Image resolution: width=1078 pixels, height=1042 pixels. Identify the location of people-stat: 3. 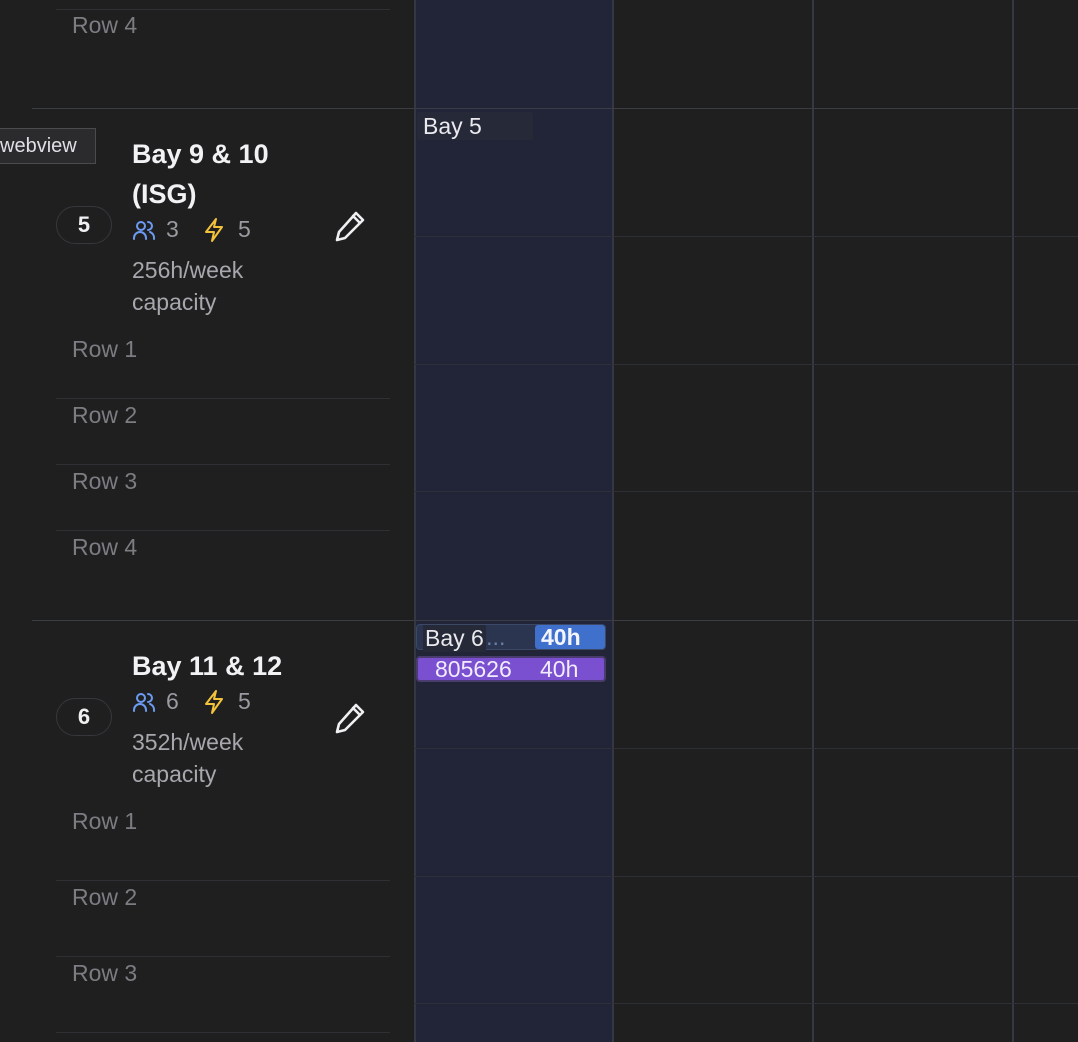
(155, 229).